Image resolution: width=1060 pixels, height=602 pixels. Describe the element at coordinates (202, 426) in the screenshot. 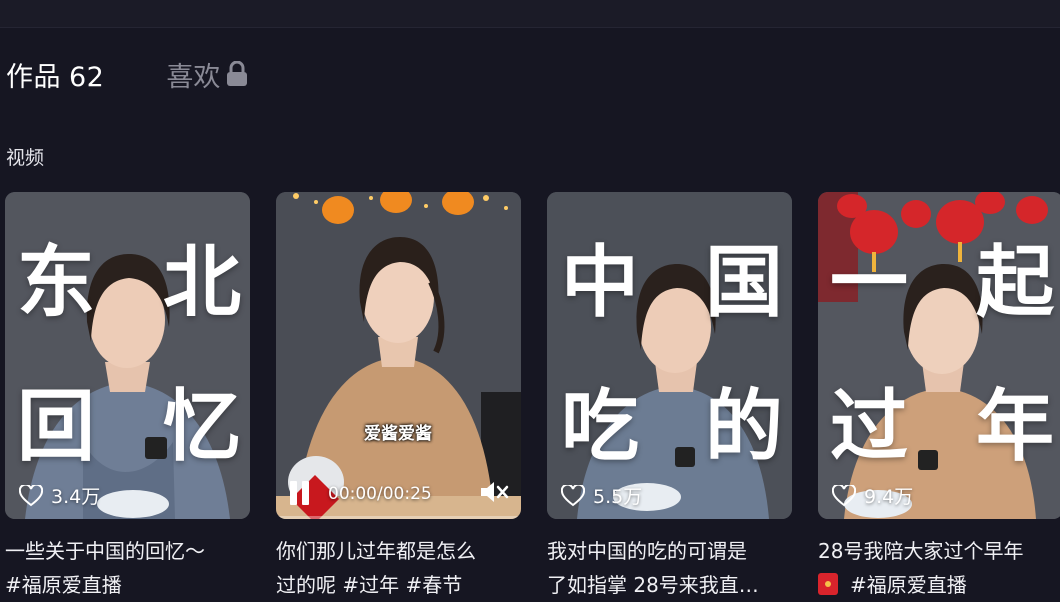

I see `overlay-title-char: 忆` at that location.